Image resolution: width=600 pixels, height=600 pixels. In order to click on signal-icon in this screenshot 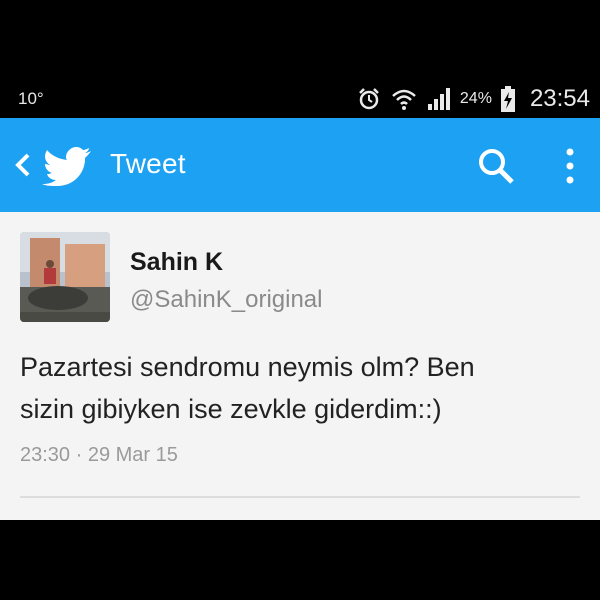, I will do `click(438, 99)`.